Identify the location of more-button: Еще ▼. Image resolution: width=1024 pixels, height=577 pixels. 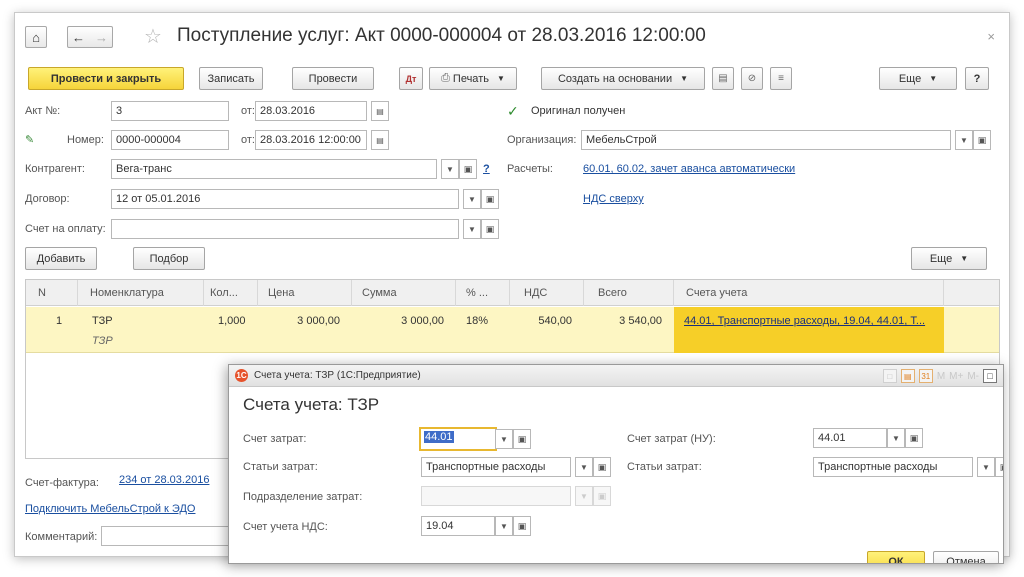
(918, 78).